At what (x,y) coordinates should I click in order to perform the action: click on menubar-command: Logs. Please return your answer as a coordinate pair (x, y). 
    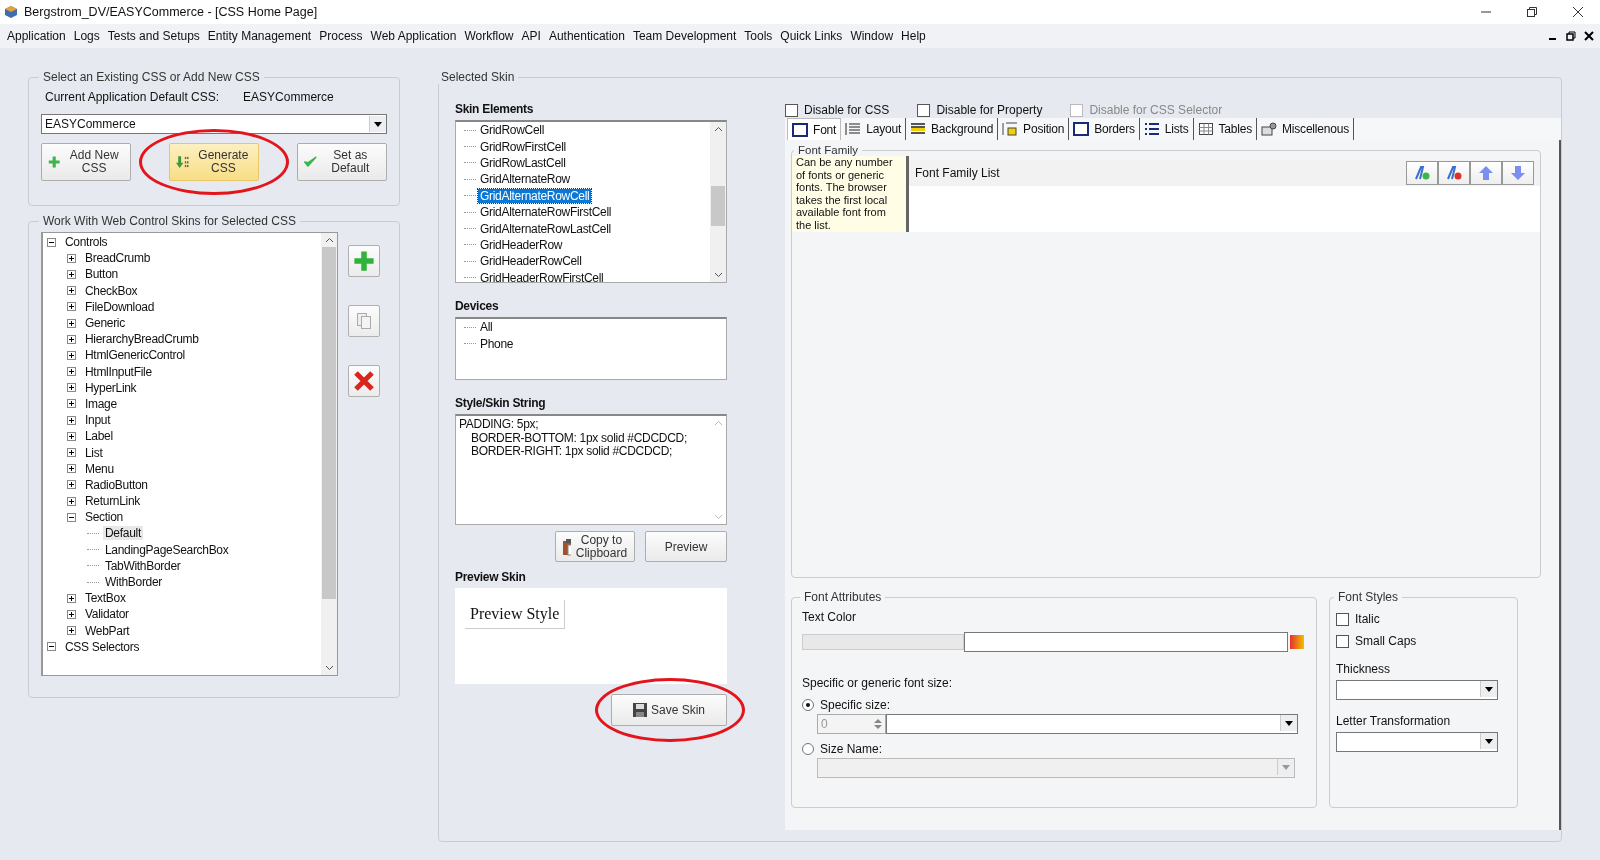
    Looking at the image, I should click on (86, 36).